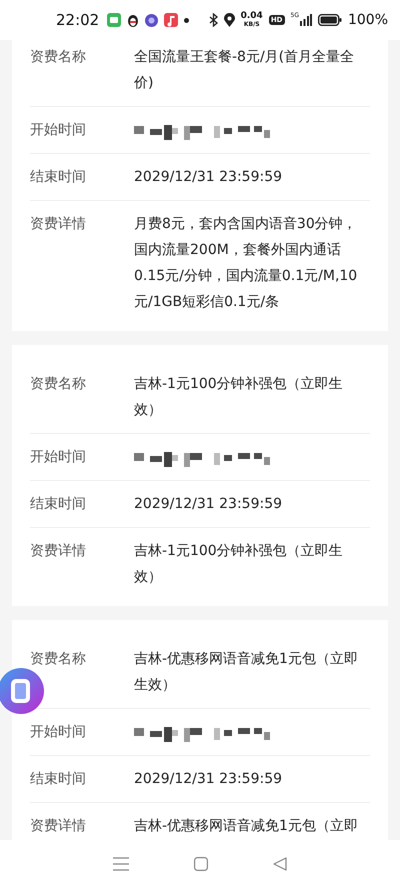 The width and height of the screenshot is (400, 888). What do you see at coordinates (187, 20) in the screenshot?
I see `dot-icon` at bounding box center [187, 20].